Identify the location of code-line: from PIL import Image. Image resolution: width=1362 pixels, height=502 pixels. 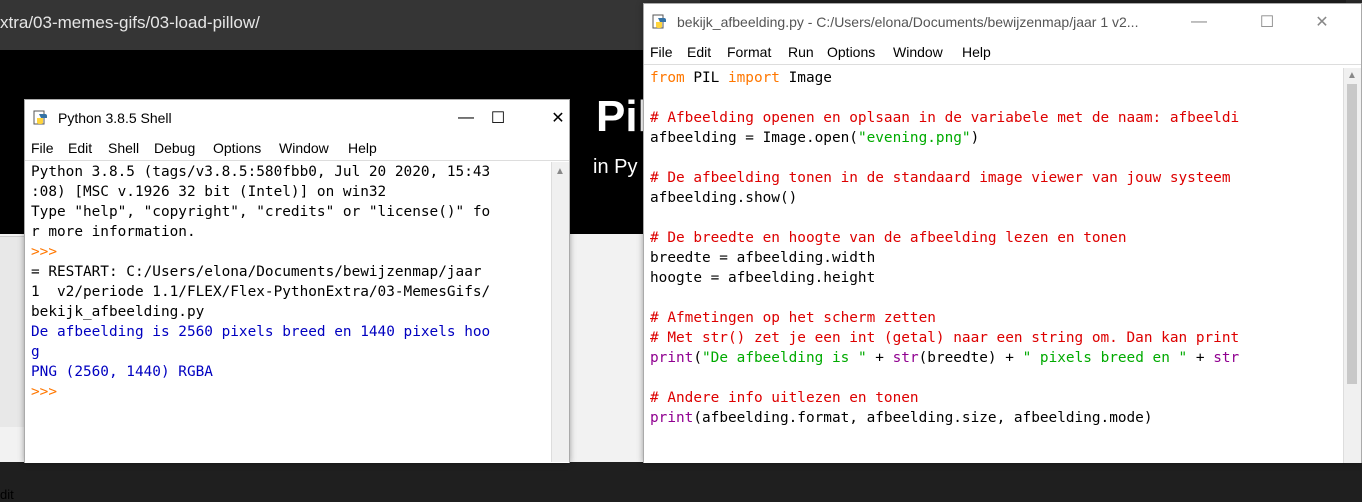
(993, 78).